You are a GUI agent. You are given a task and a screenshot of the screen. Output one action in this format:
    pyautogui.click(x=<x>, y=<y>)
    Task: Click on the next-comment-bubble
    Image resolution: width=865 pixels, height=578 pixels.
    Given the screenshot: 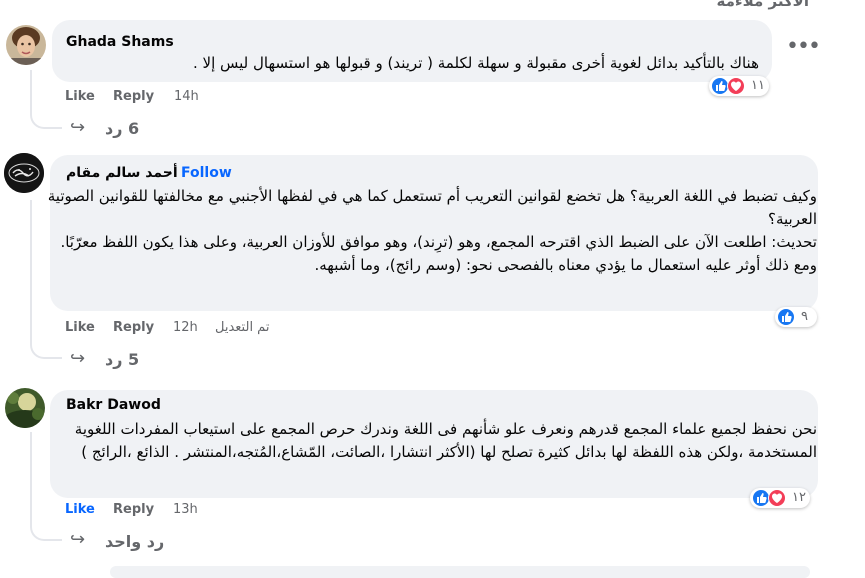 What is the action you would take?
    pyautogui.click(x=460, y=572)
    